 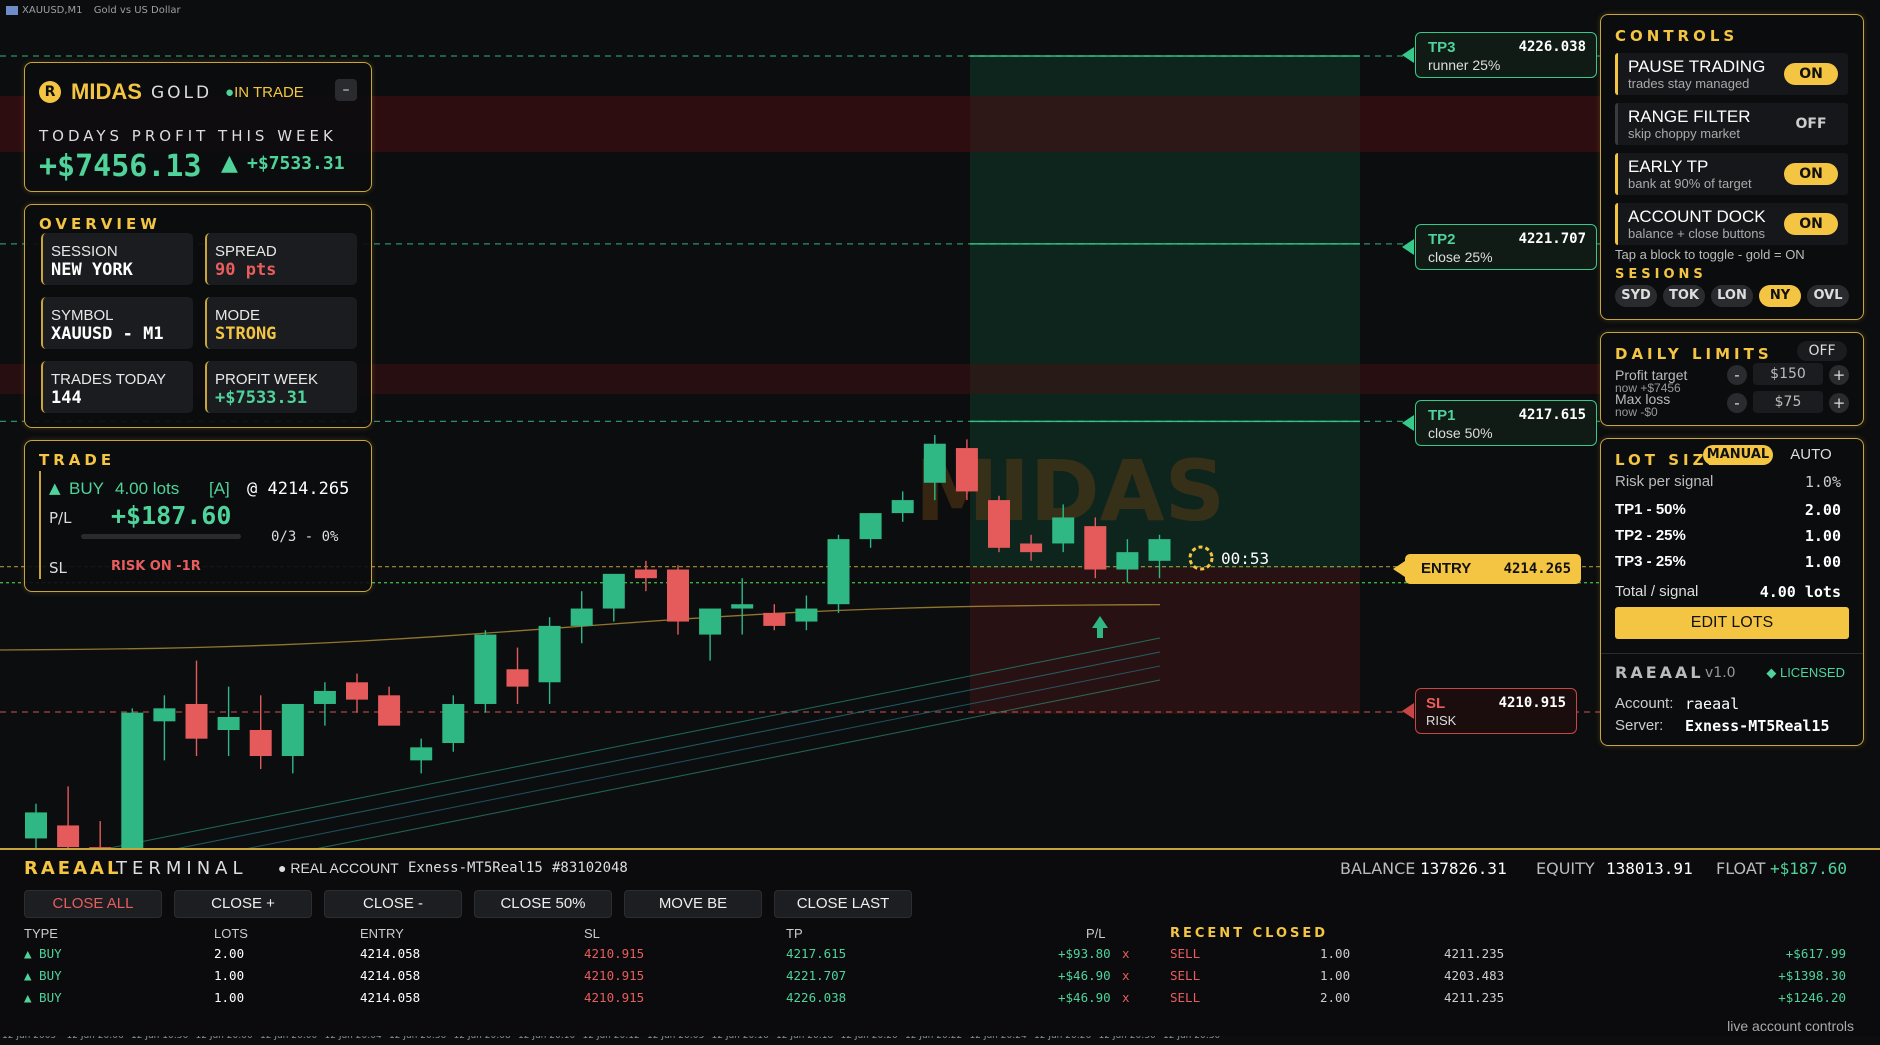 What do you see at coordinates (1812, 997) in the screenshot?
I see `recent-pl: +$1246.20` at bounding box center [1812, 997].